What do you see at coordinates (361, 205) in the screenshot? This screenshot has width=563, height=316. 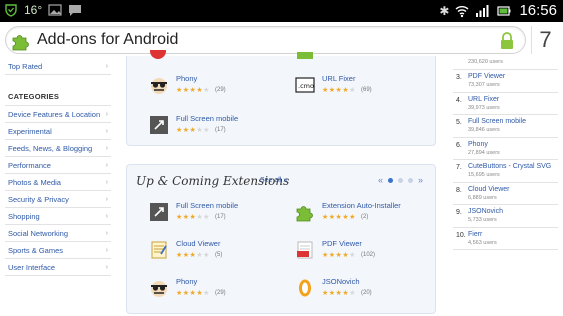 I see `addon-name: Extension Auto-Installer` at bounding box center [361, 205].